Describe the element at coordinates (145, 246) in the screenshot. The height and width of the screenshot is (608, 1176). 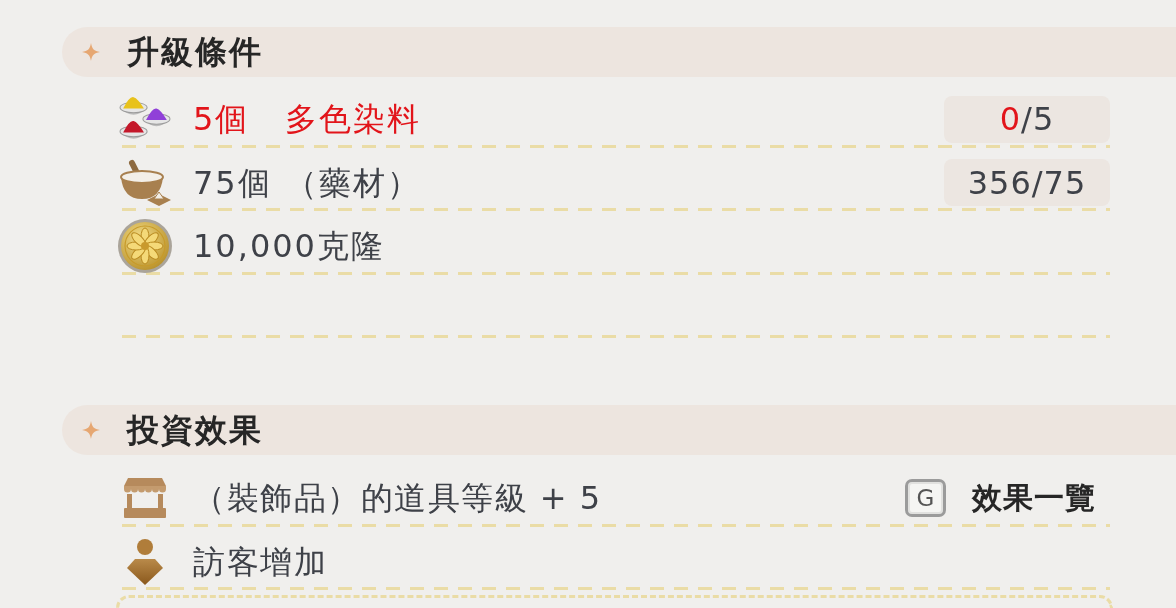
I see `coin-icon` at that location.